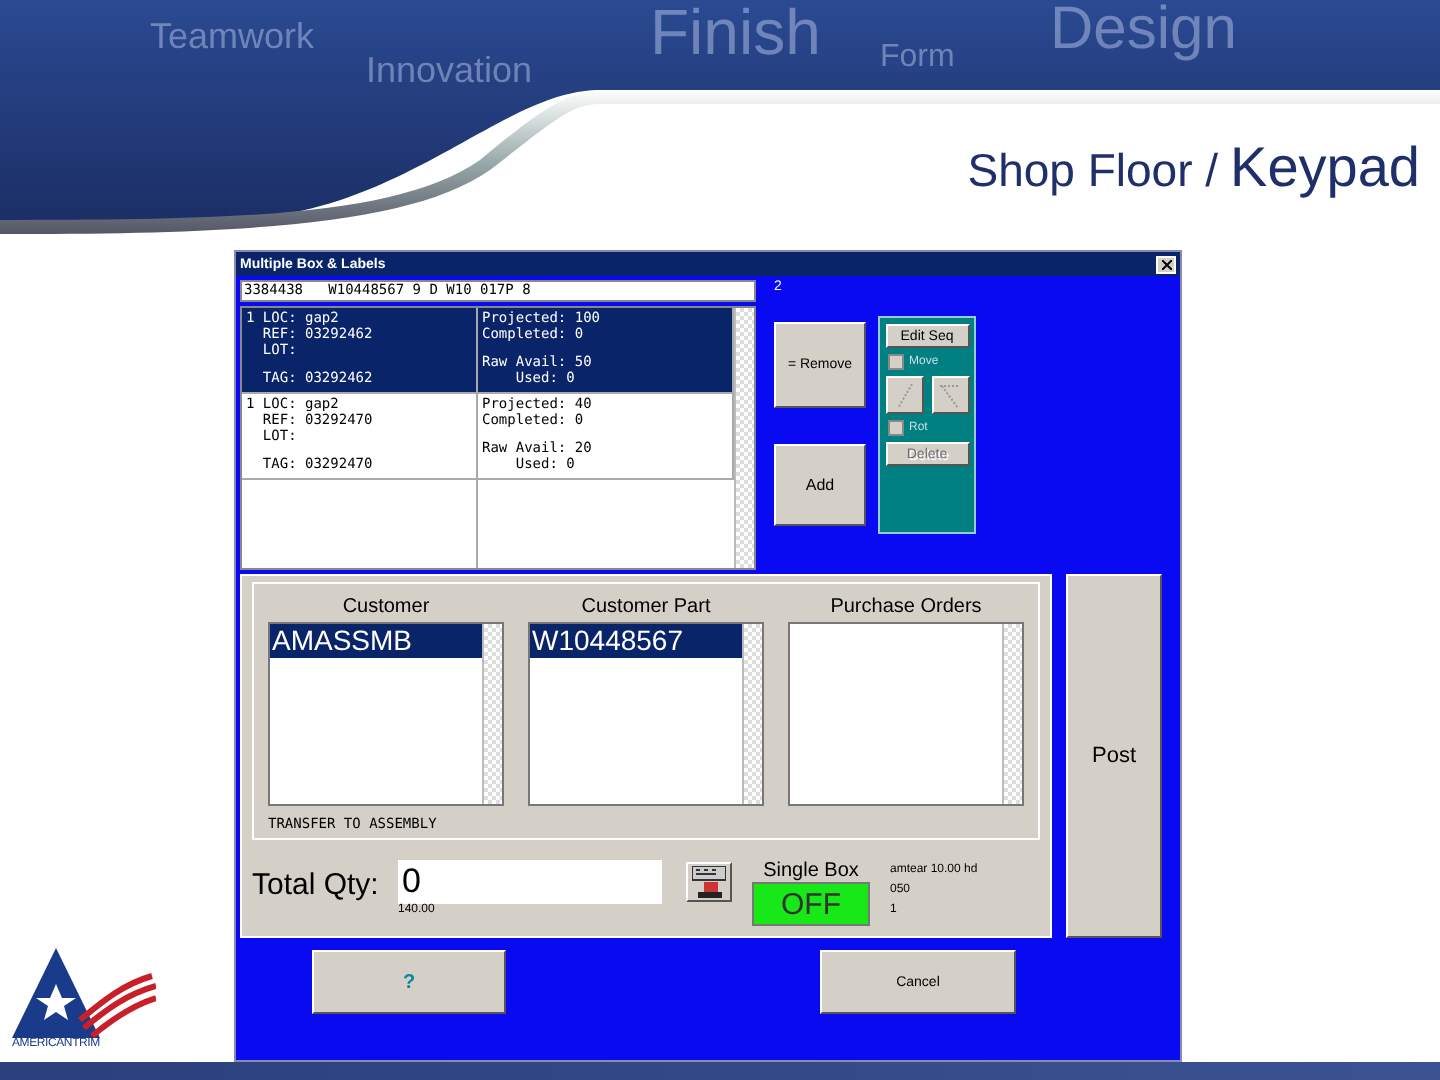  I want to click on post-button: Post, so click(1114, 756).